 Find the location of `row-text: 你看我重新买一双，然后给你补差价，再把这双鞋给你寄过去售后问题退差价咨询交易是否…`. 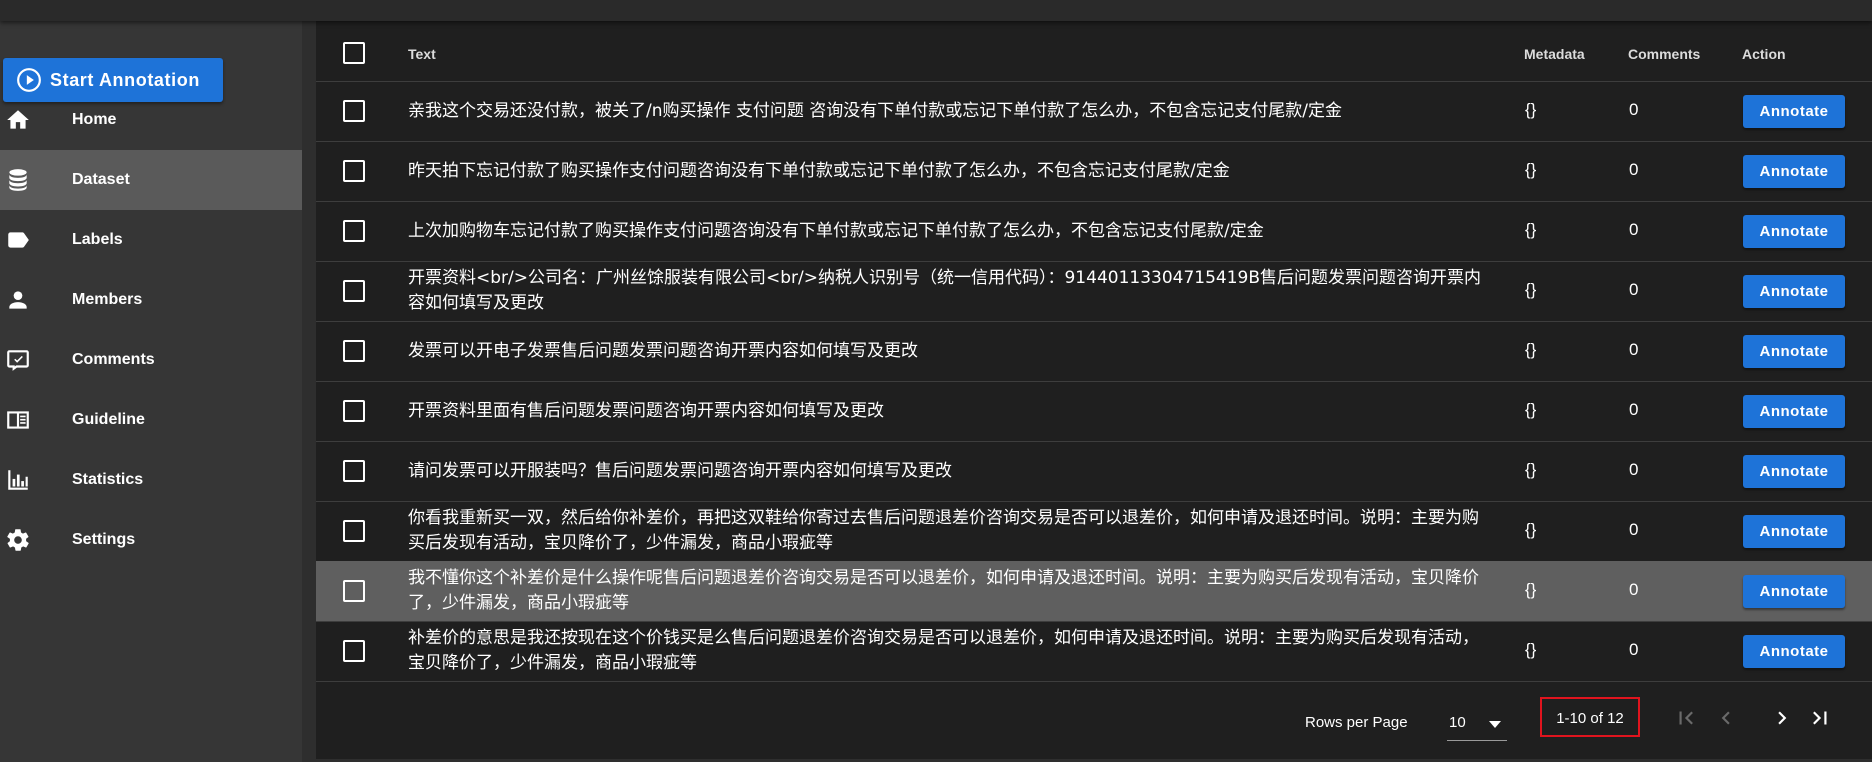

row-text: 你看我重新买一双，然后给你补差价，再把这双鞋给你寄过去售后问题退差价咨询交易是否… is located at coordinates (943, 530).